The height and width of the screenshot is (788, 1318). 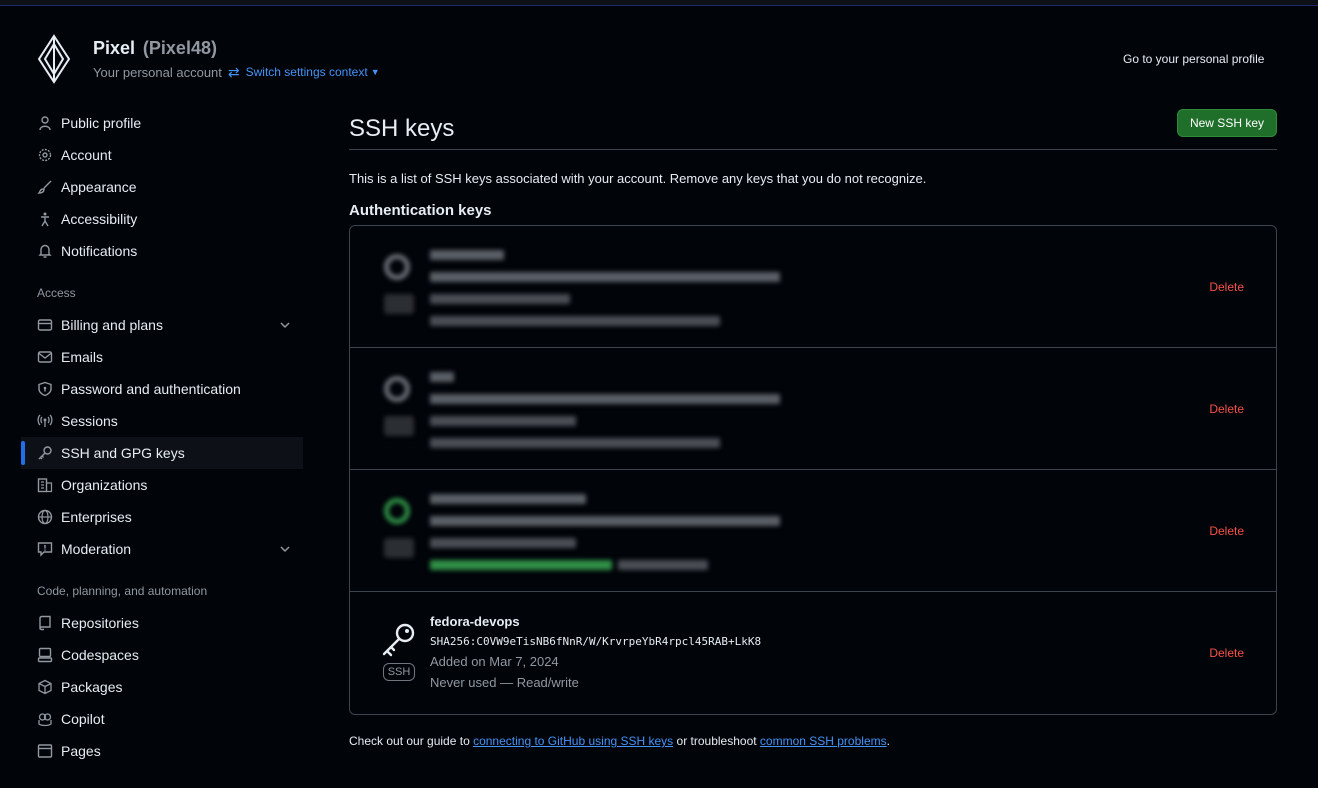 I want to click on account-name: Pixel, so click(x=114, y=47).